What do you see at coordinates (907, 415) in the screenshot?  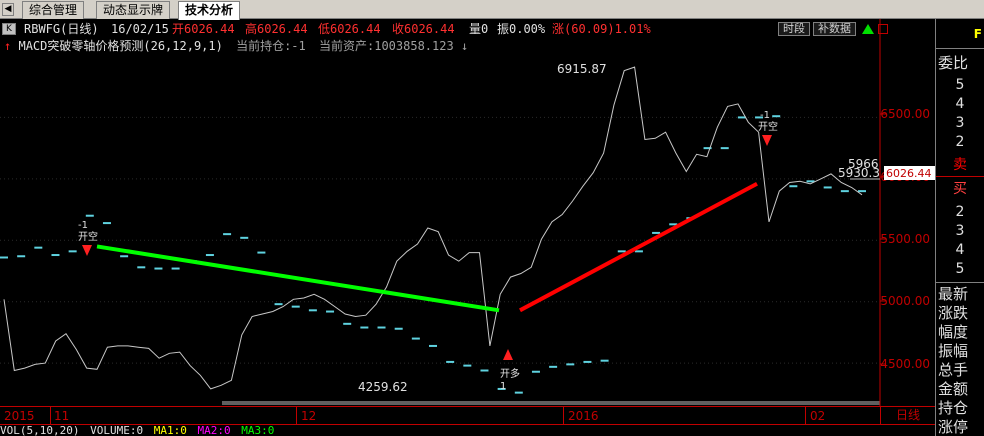 I see `period-label: 日线` at bounding box center [907, 415].